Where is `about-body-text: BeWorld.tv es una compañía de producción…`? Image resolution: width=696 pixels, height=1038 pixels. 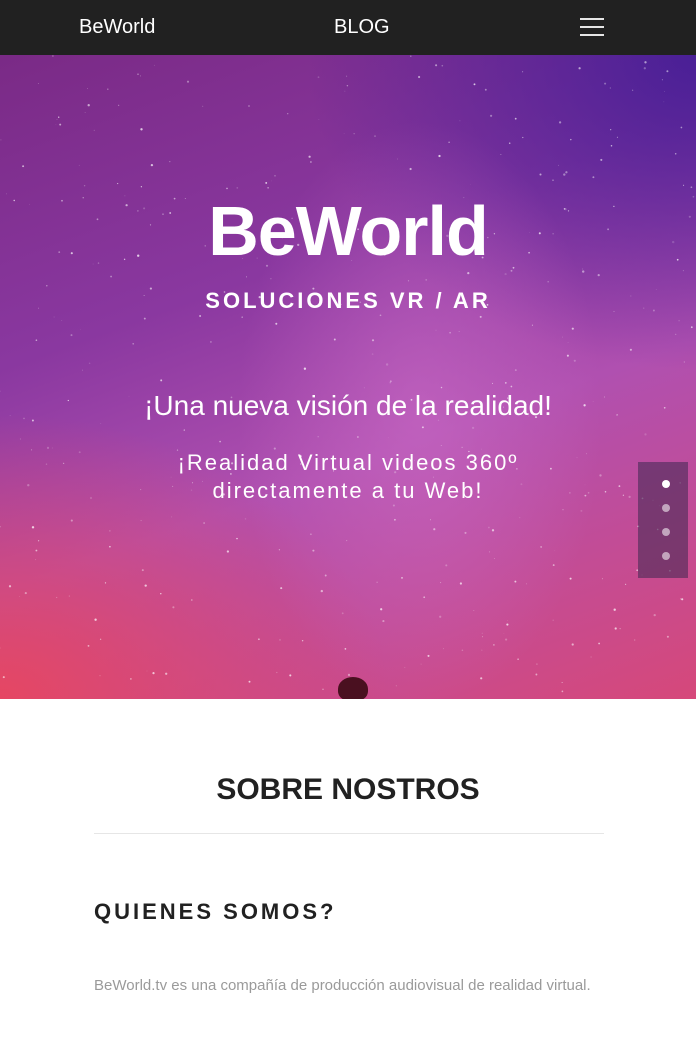
about-body-text: BeWorld.tv es una compañía de producción… is located at coordinates (342, 985).